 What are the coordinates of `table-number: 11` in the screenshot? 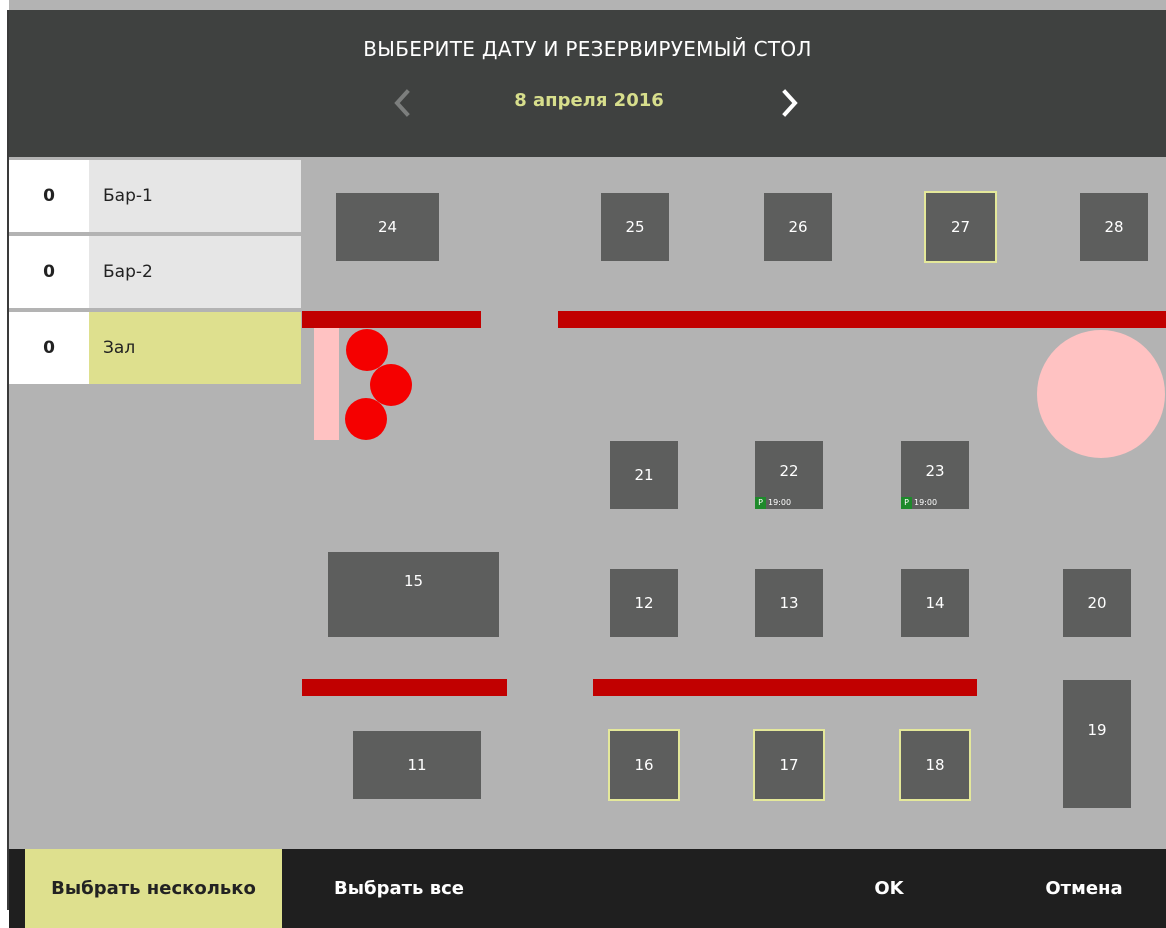 It's located at (417, 765).